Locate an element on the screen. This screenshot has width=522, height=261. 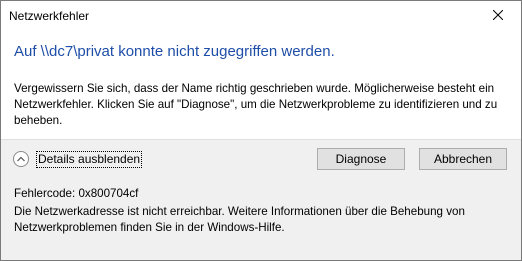
details-toggle-label: Details ausblenden is located at coordinates (89, 159).